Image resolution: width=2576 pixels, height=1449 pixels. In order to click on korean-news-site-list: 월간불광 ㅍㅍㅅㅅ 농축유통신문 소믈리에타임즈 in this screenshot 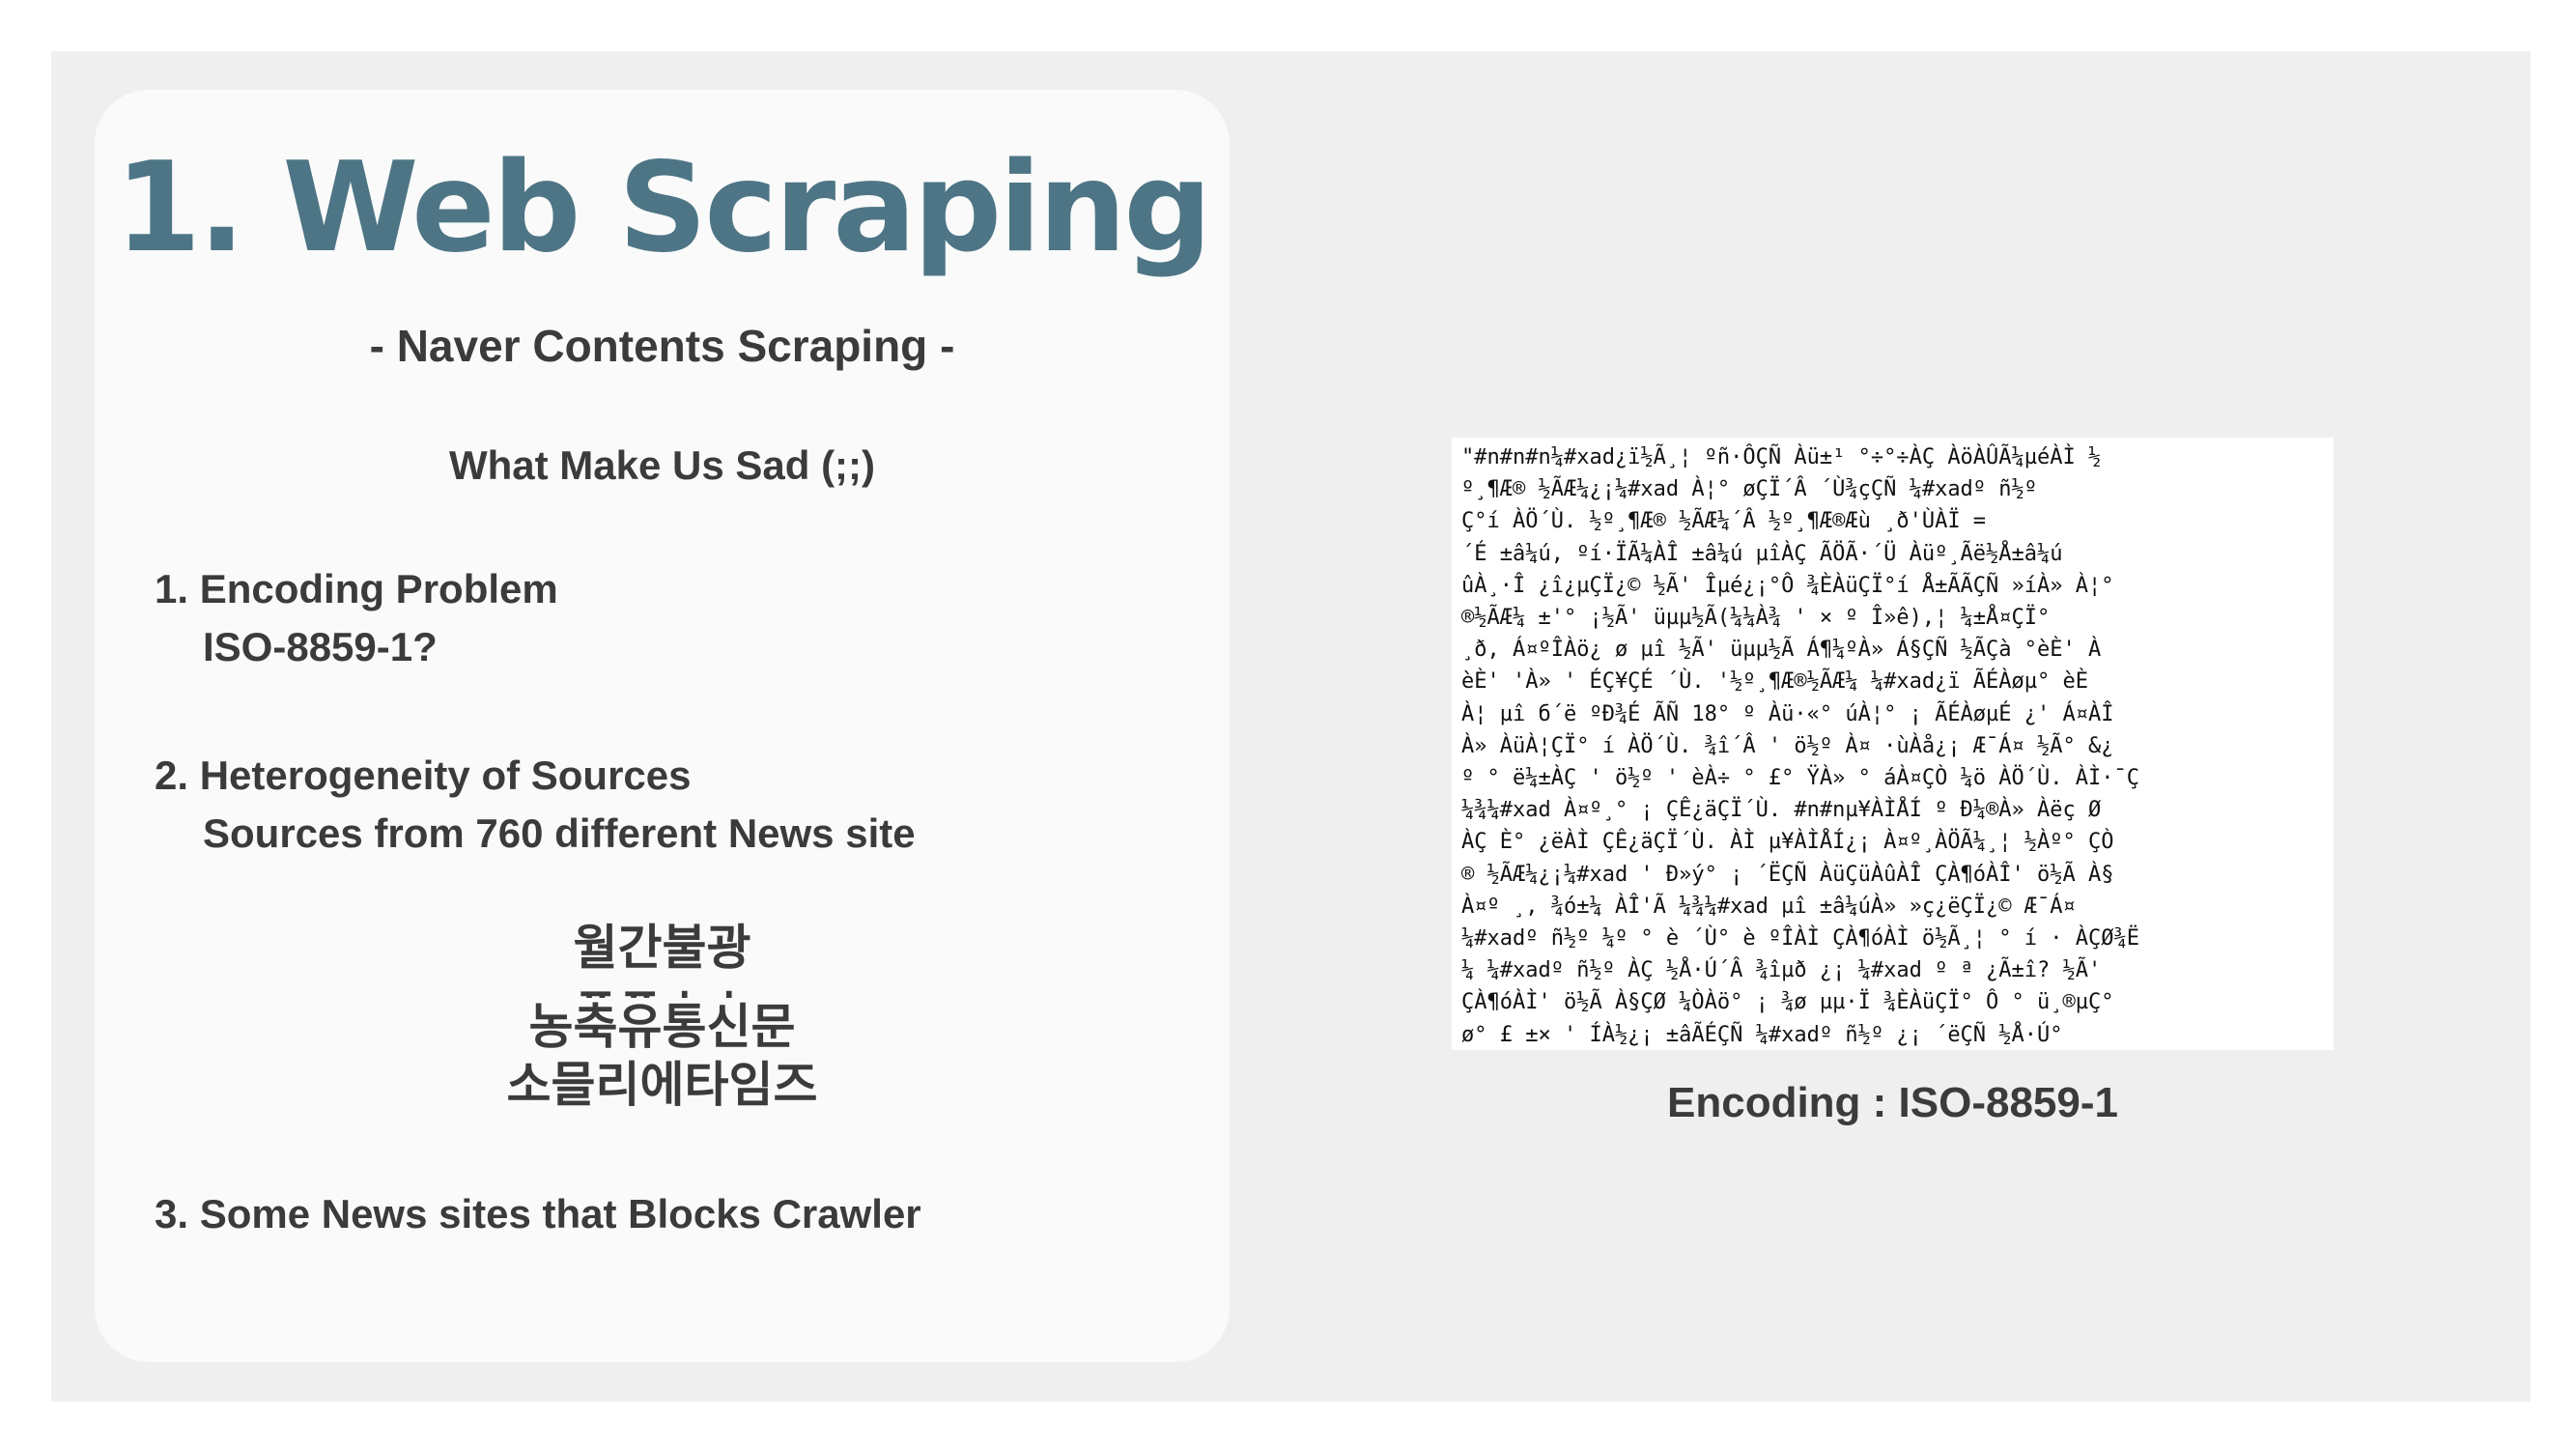, I will do `click(662, 1016)`.